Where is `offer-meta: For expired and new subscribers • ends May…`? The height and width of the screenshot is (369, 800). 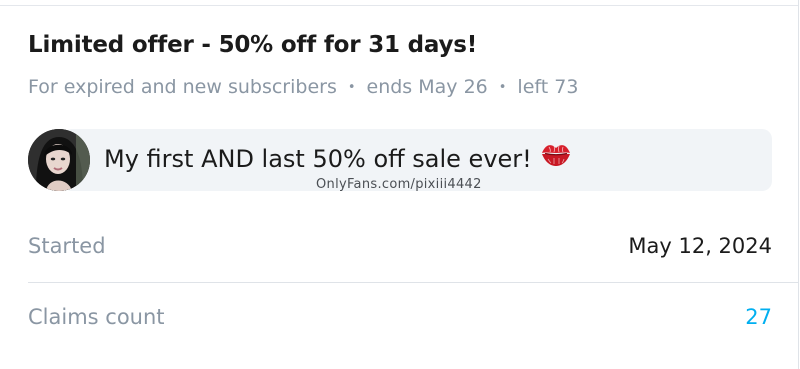 offer-meta: For expired and new subscribers • ends May… is located at coordinates (303, 87).